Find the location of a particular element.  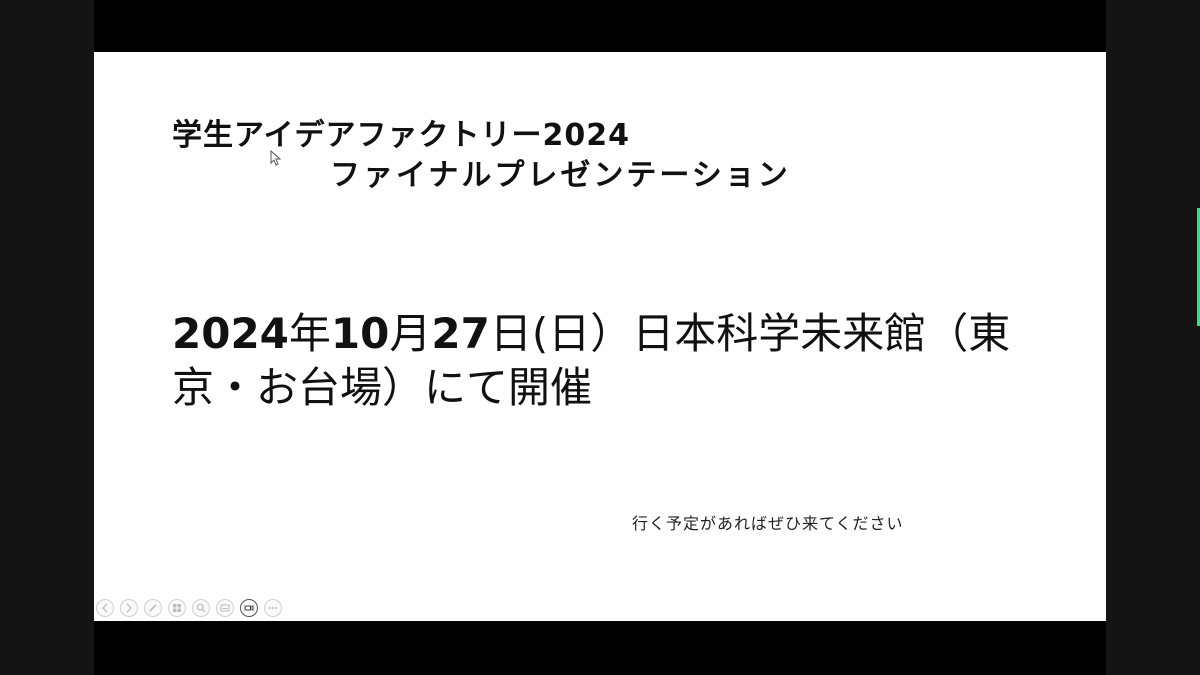

left-side-panel is located at coordinates (47, 337).